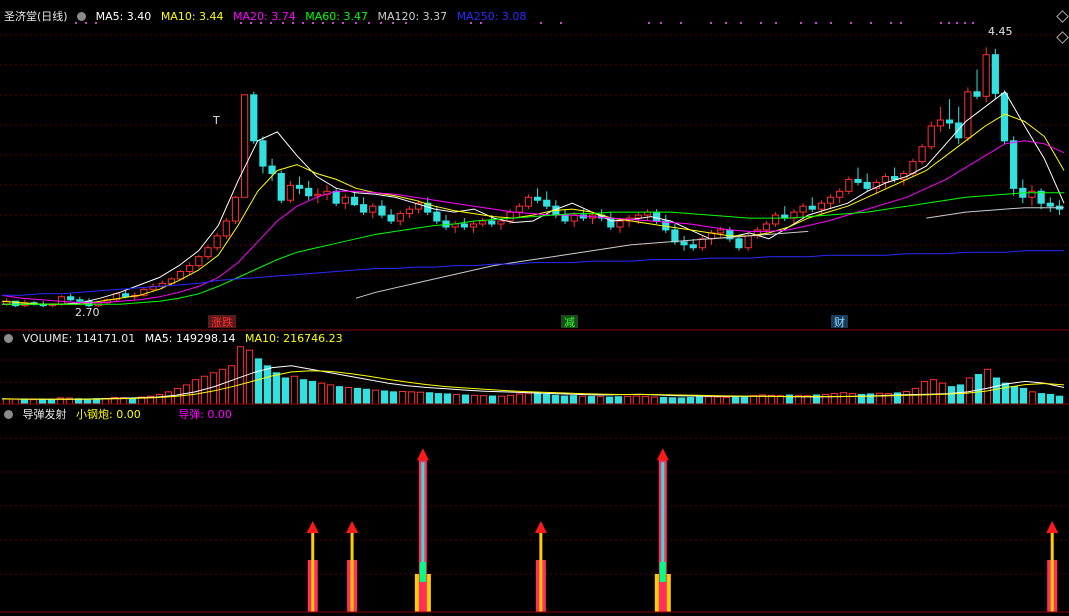  Describe the element at coordinates (121, 414) in the screenshot. I see `indicator-header: 导弹发射 小钢炮: 0.00 导弹: 0.00` at that location.